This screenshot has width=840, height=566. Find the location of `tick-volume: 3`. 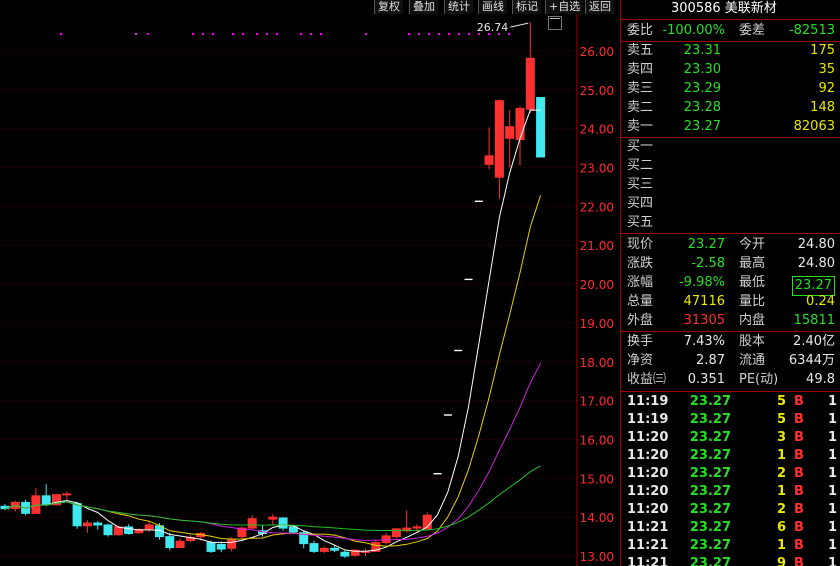

tick-volume: 3 is located at coordinates (781, 437).